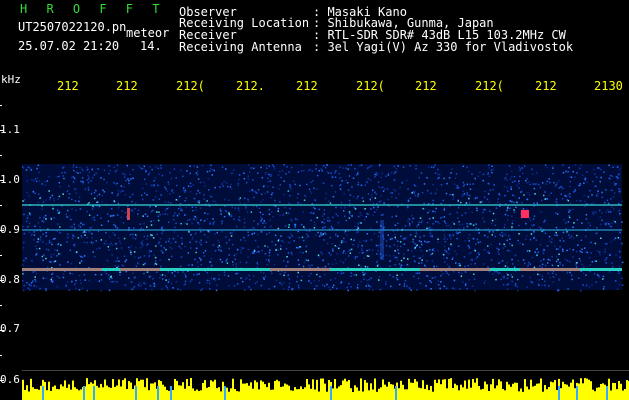 This screenshot has height=400, width=629. Describe the element at coordinates (190, 86) in the screenshot. I see `time-tick-3: 212(` at that location.